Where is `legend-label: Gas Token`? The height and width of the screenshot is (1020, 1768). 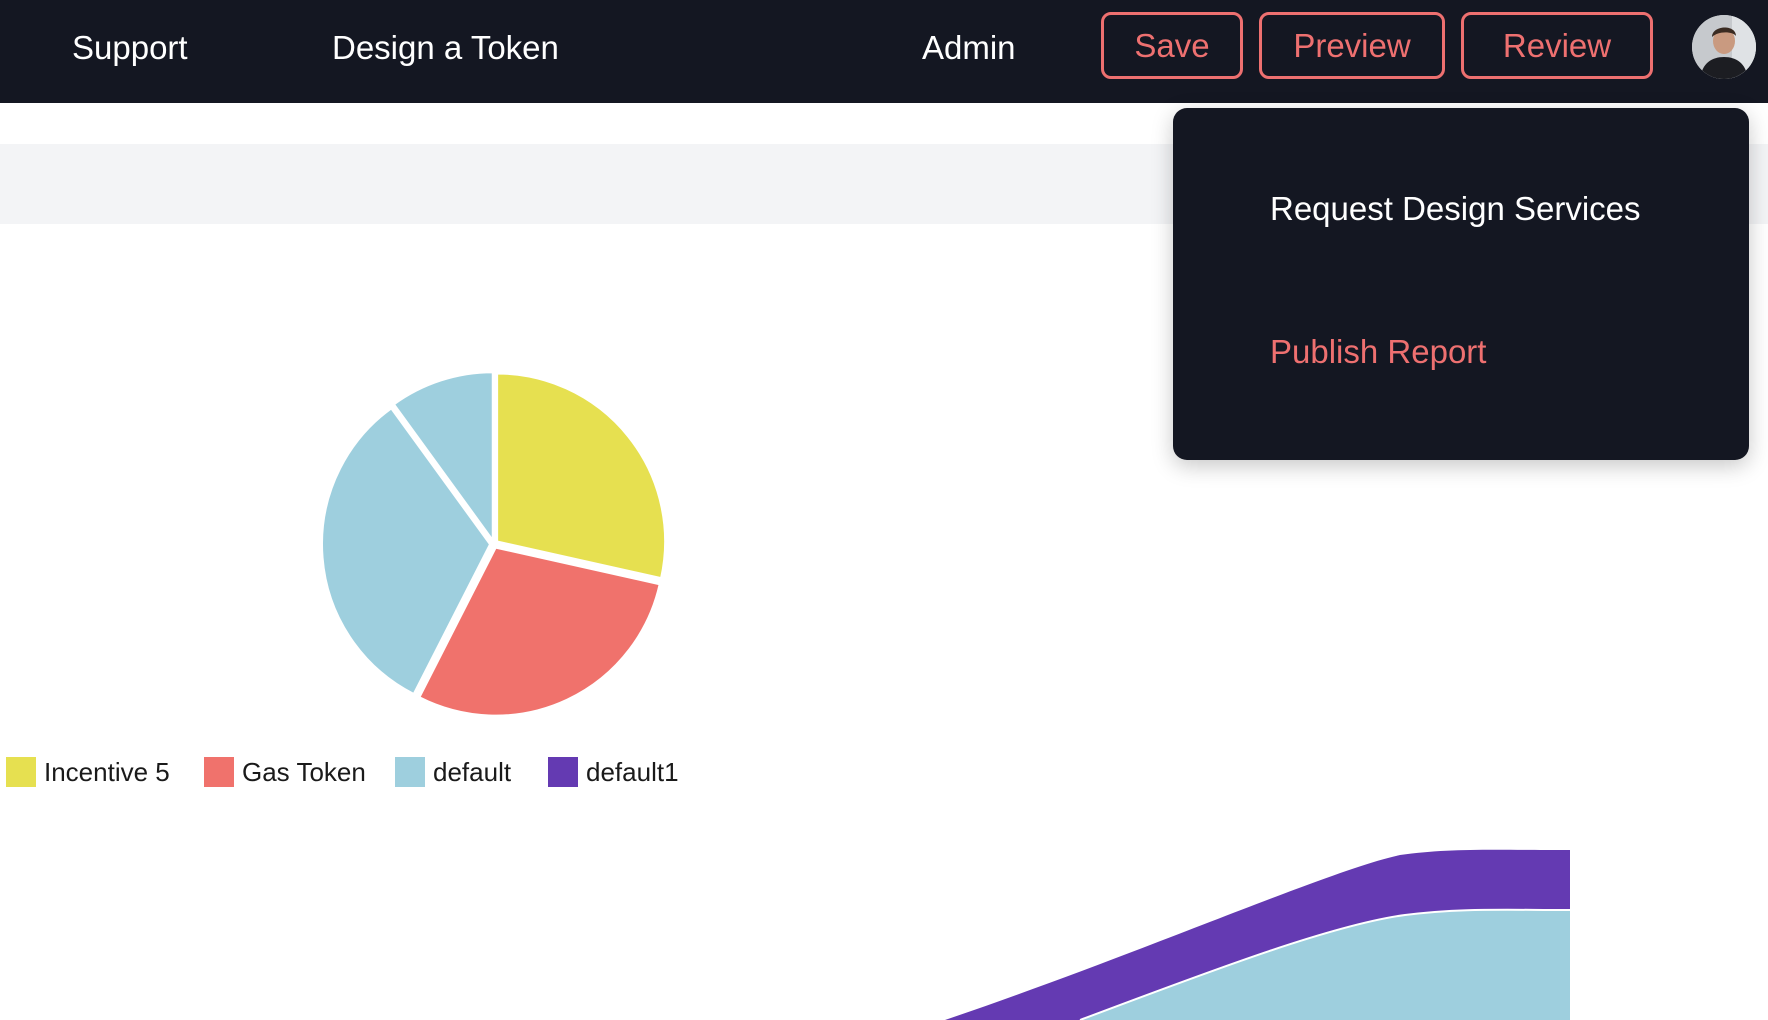 legend-label: Gas Token is located at coordinates (304, 772).